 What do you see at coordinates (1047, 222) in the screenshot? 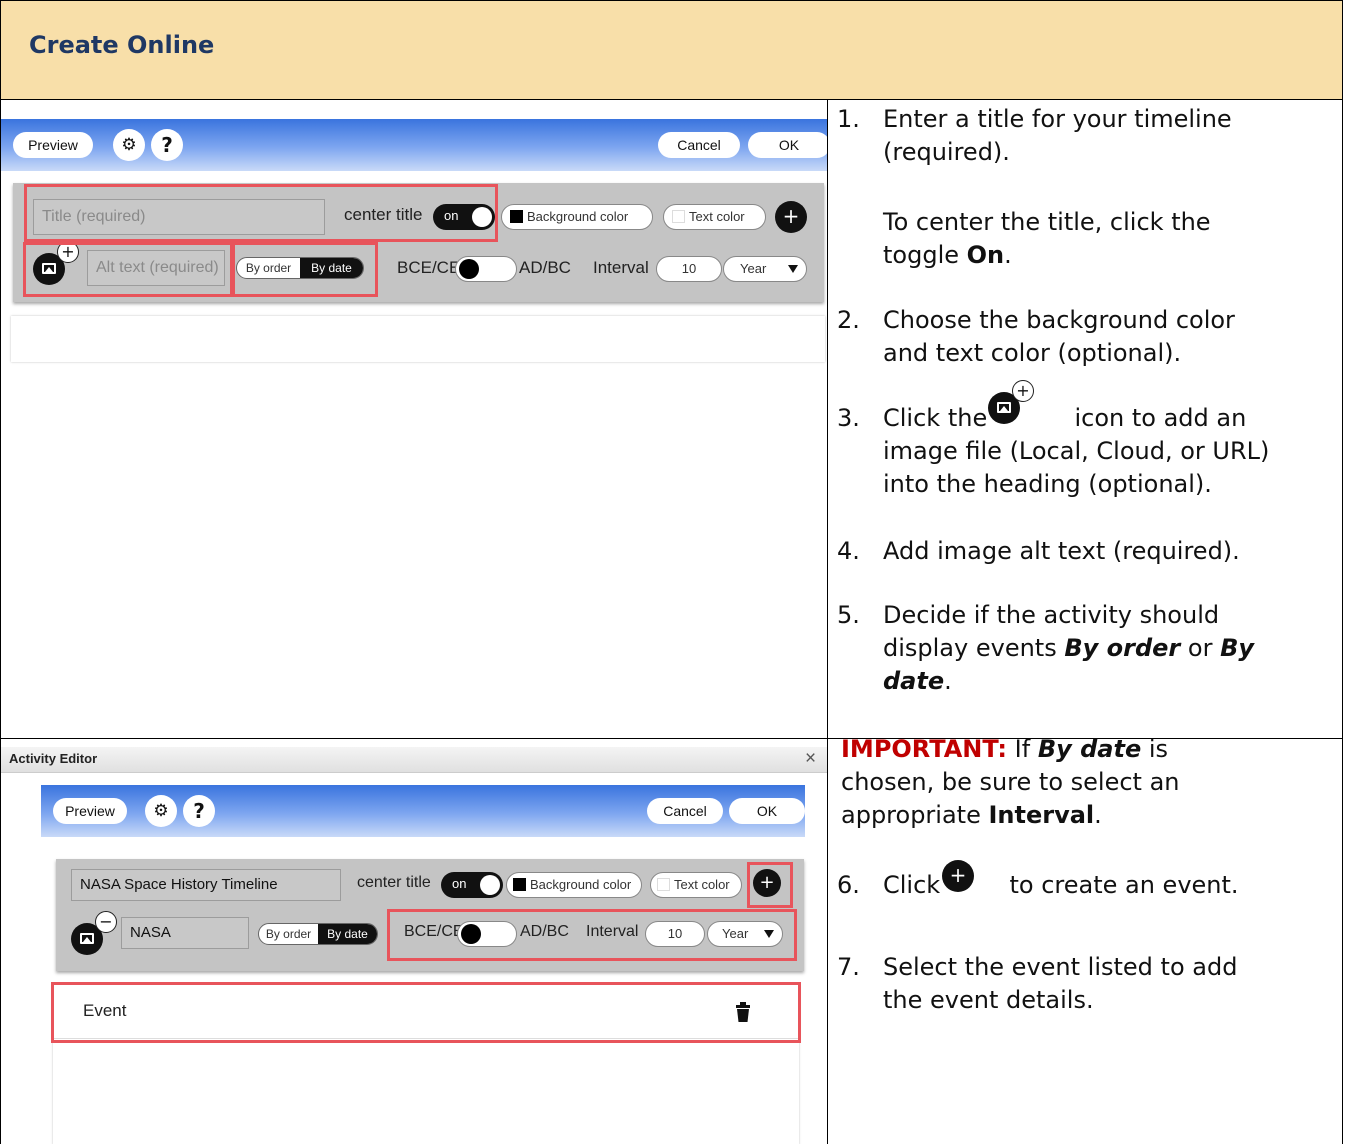
I see `step-line: To center the title, click the` at bounding box center [1047, 222].